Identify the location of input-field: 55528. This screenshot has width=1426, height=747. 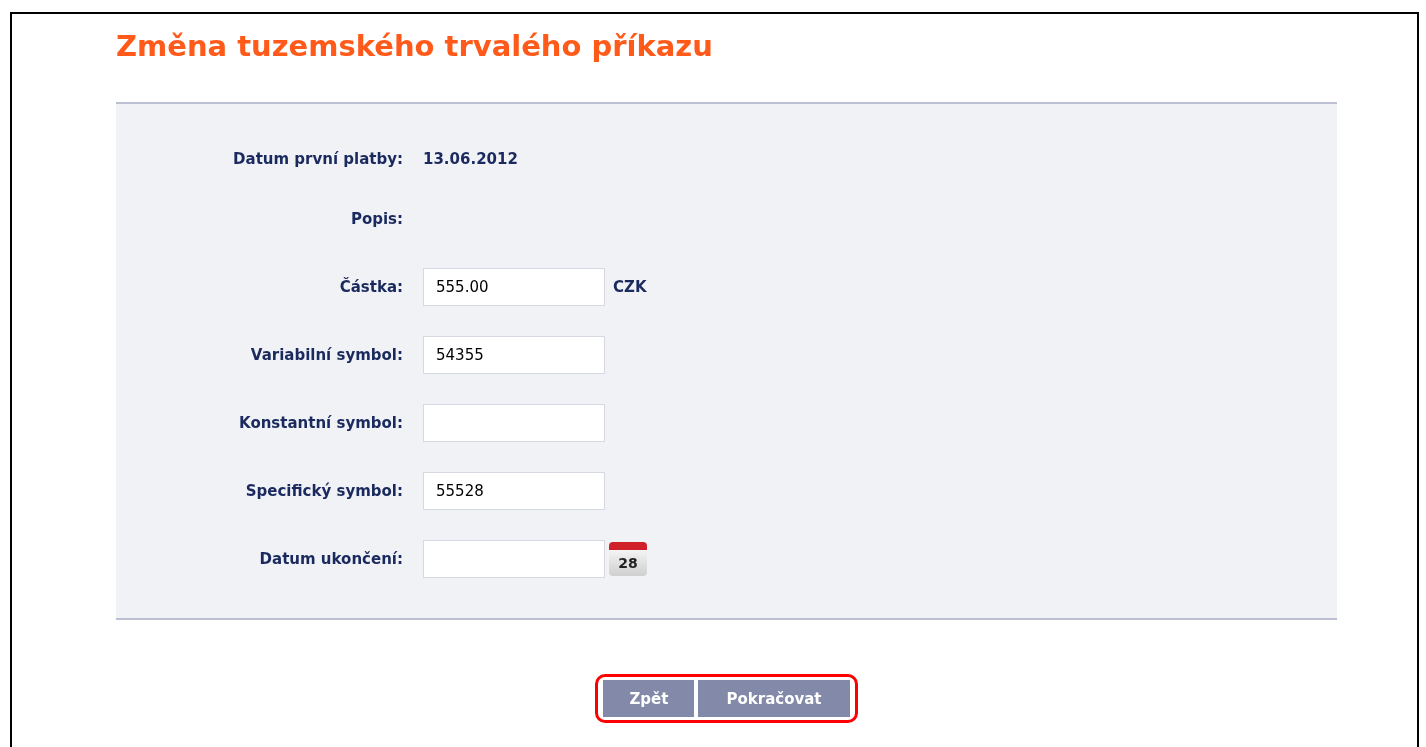
(514, 491).